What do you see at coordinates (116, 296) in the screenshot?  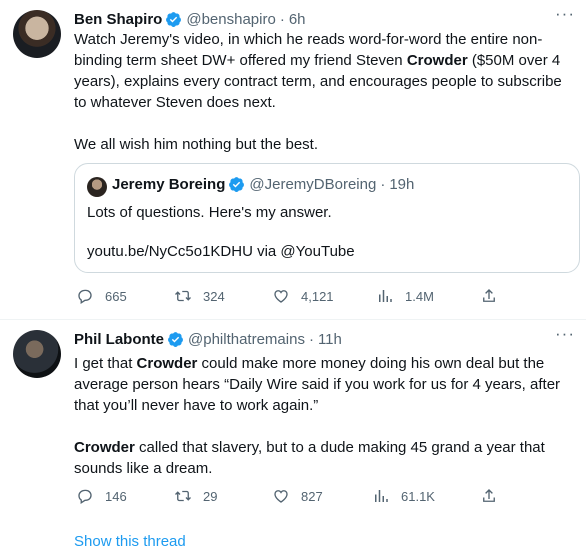 I see `reply-count: 665` at bounding box center [116, 296].